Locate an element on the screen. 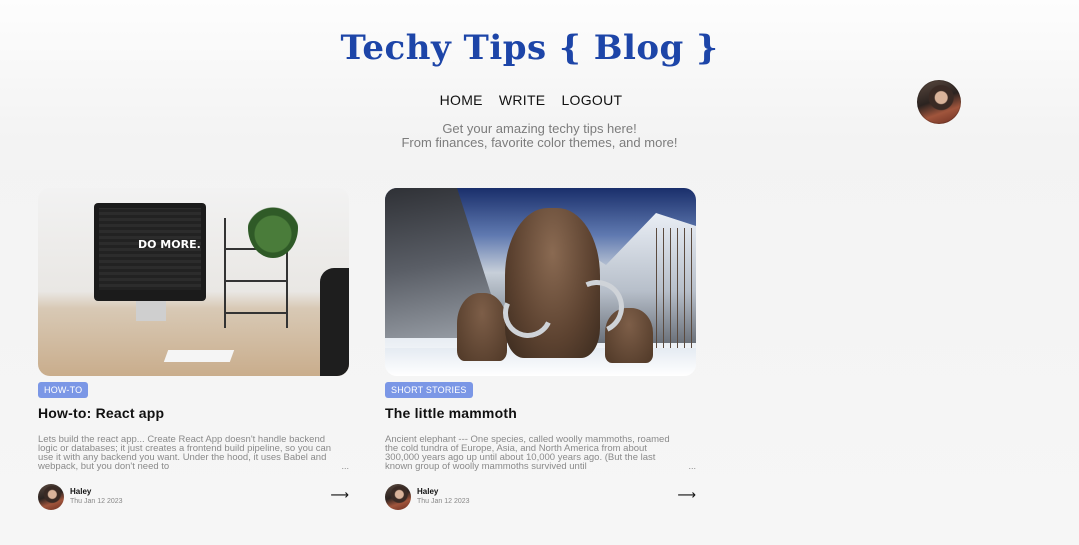 The height and width of the screenshot is (545, 1079). tagline-line-1: Get your amazing techy tips here! is located at coordinates (539, 128).